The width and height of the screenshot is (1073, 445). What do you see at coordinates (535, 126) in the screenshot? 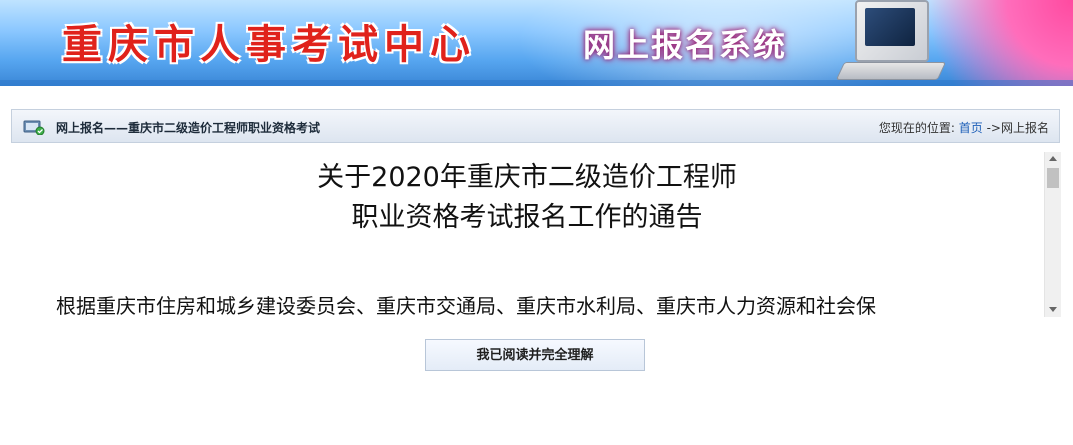
I see `breadcrumb-bar: 网上报名——重庆市二级造价工程师职业资格考试 您现在的位置: 首页 ->网上报名` at bounding box center [535, 126].